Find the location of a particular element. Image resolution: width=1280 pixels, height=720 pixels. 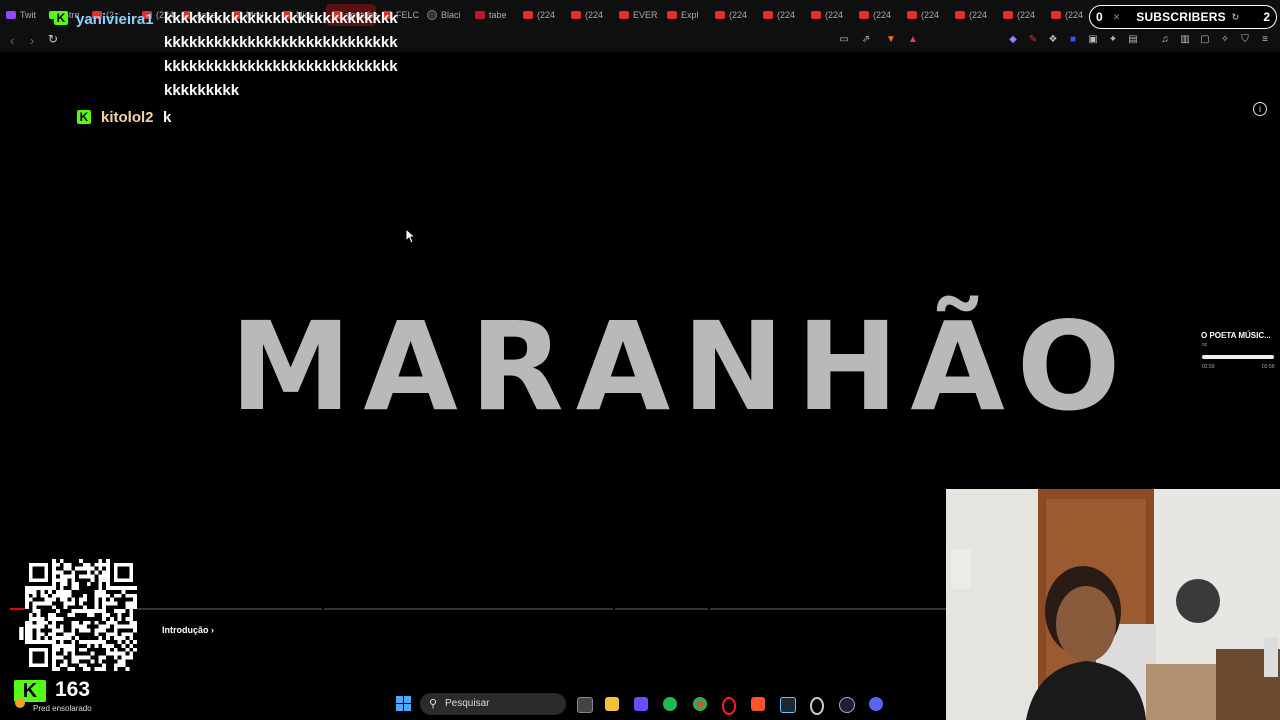

brave-rewards-icon: ▲ is located at coordinates (913, 40).